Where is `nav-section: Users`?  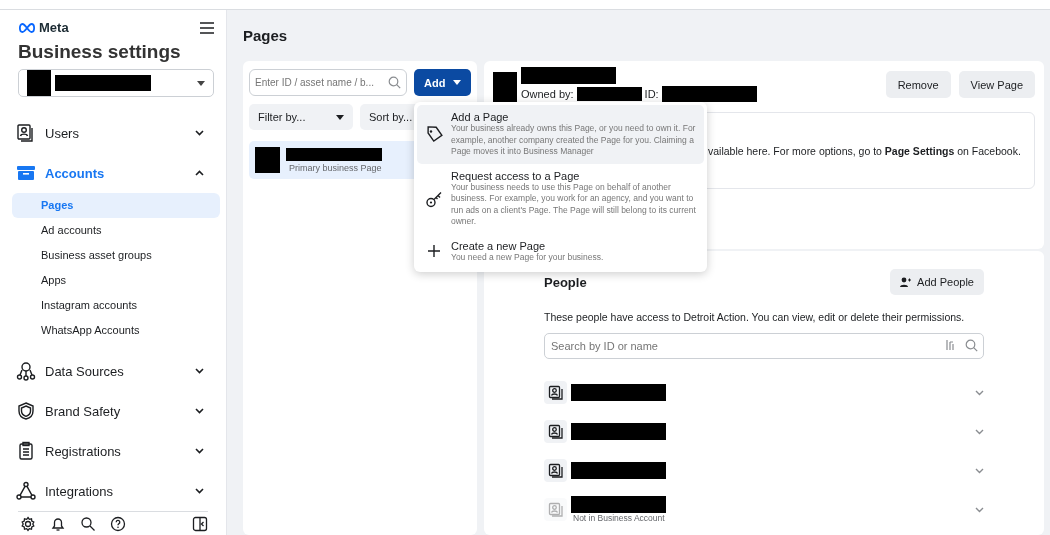 nav-section: Users is located at coordinates (116, 133).